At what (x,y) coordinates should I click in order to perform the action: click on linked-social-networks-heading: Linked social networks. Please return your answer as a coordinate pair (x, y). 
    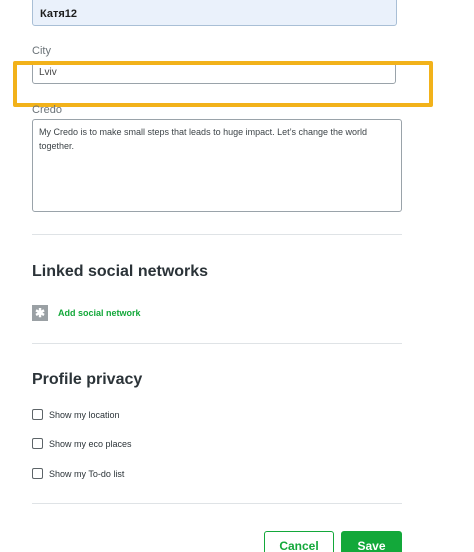
    Looking at the image, I should click on (120, 271).